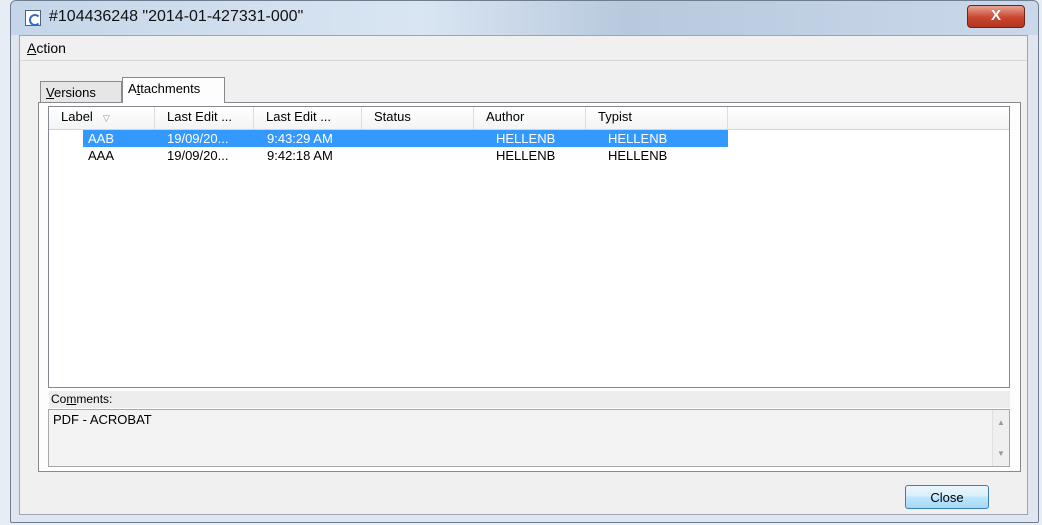 The image size is (1042, 525). Describe the element at coordinates (59, 399) in the screenshot. I see `comments-label-pre: Co` at that location.